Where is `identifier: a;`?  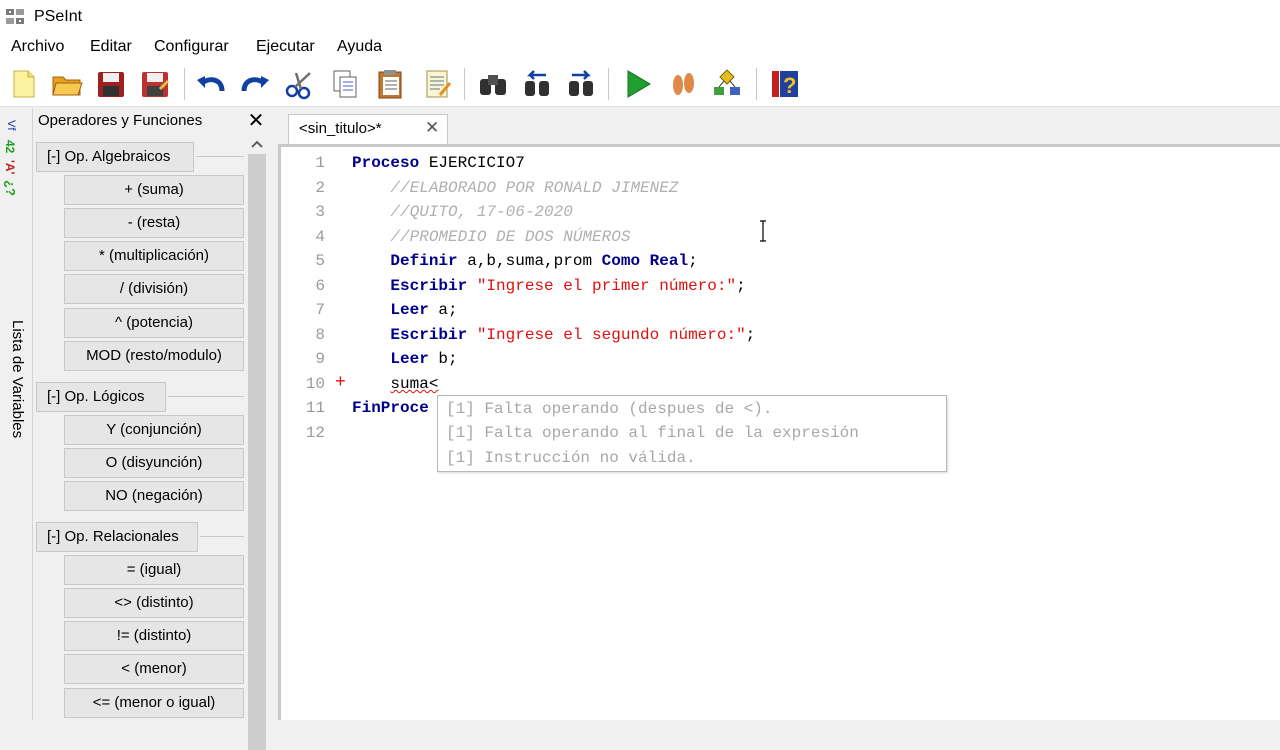
identifier: a; is located at coordinates (443, 310).